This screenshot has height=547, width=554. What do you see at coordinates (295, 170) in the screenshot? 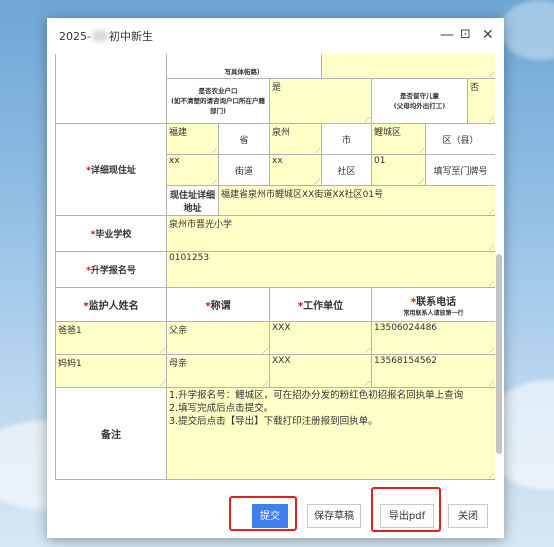
I see `community-input: xx` at bounding box center [295, 170].